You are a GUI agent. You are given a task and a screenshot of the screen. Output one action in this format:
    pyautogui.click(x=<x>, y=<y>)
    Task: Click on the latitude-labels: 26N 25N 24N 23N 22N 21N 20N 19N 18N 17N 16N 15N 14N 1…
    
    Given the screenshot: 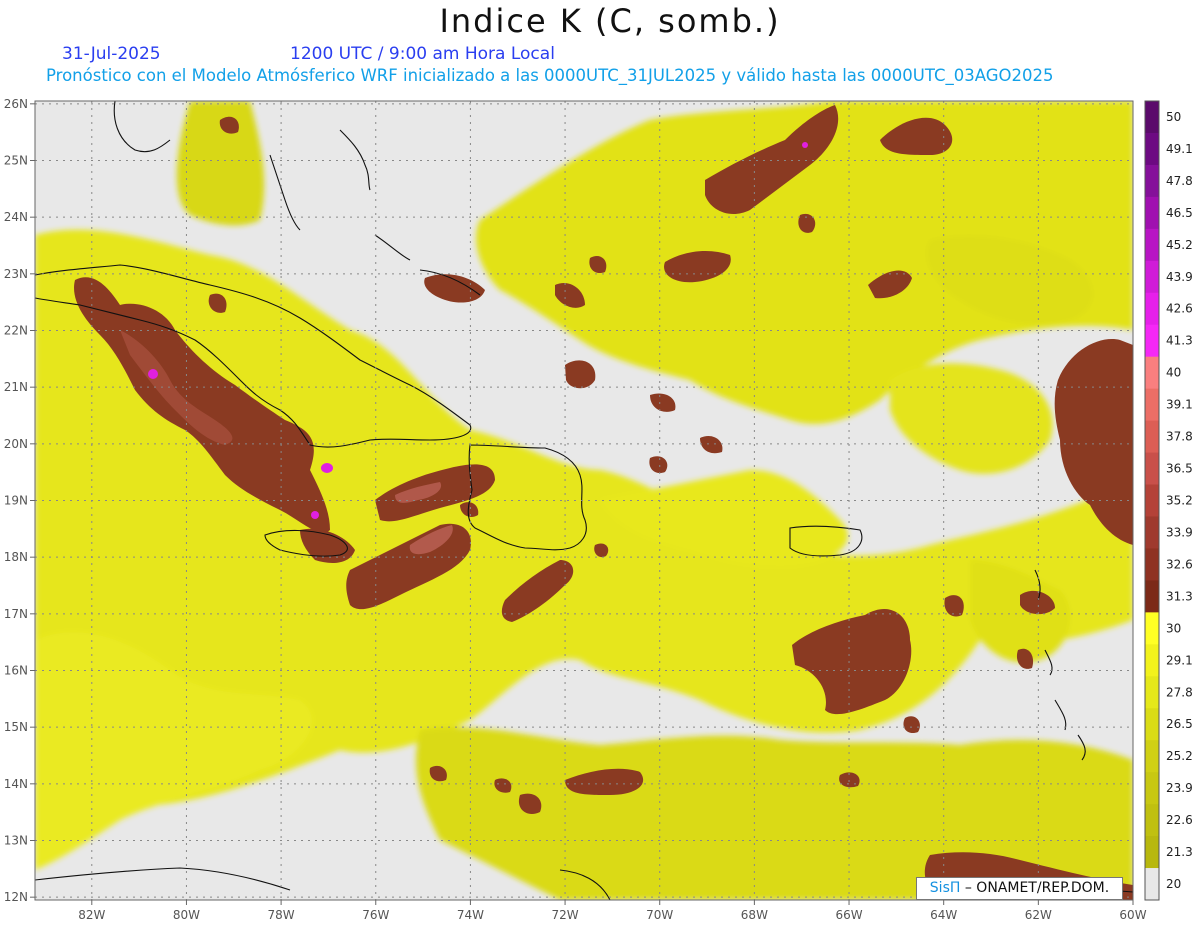 What is the action you would take?
    pyautogui.click(x=19, y=500)
    